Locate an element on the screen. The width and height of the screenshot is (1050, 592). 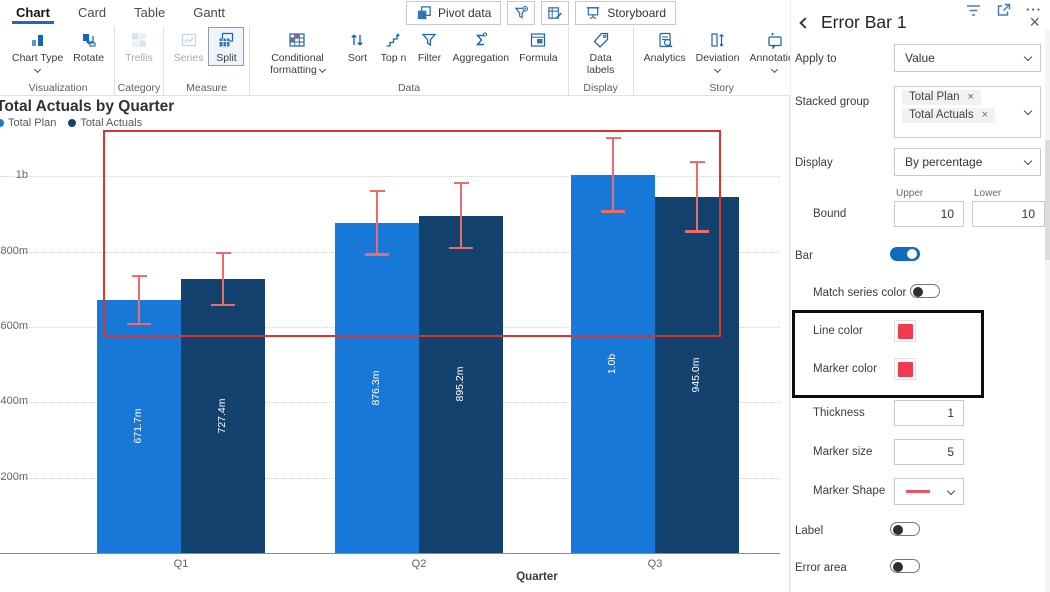
ribbon-group-measure: Series Split Measure is located at coordinates (207, 60).